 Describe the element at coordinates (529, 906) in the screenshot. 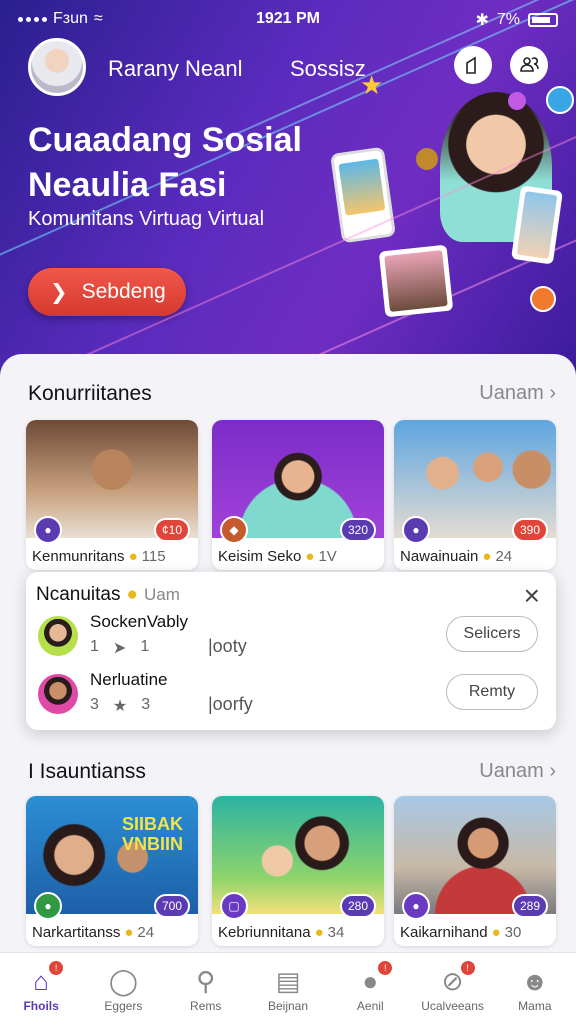

I see `card-badge: 289` at that location.